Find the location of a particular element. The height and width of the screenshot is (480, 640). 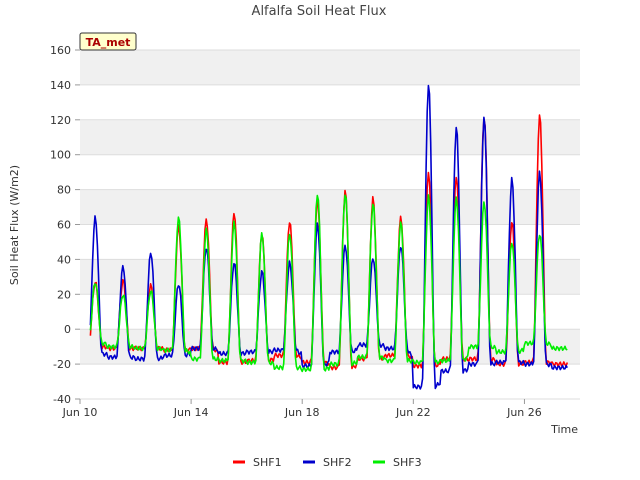

y-axis-ticks: -40 -20 0 20 40 60 80 100 120 140 160 is located at coordinates (65, 225).